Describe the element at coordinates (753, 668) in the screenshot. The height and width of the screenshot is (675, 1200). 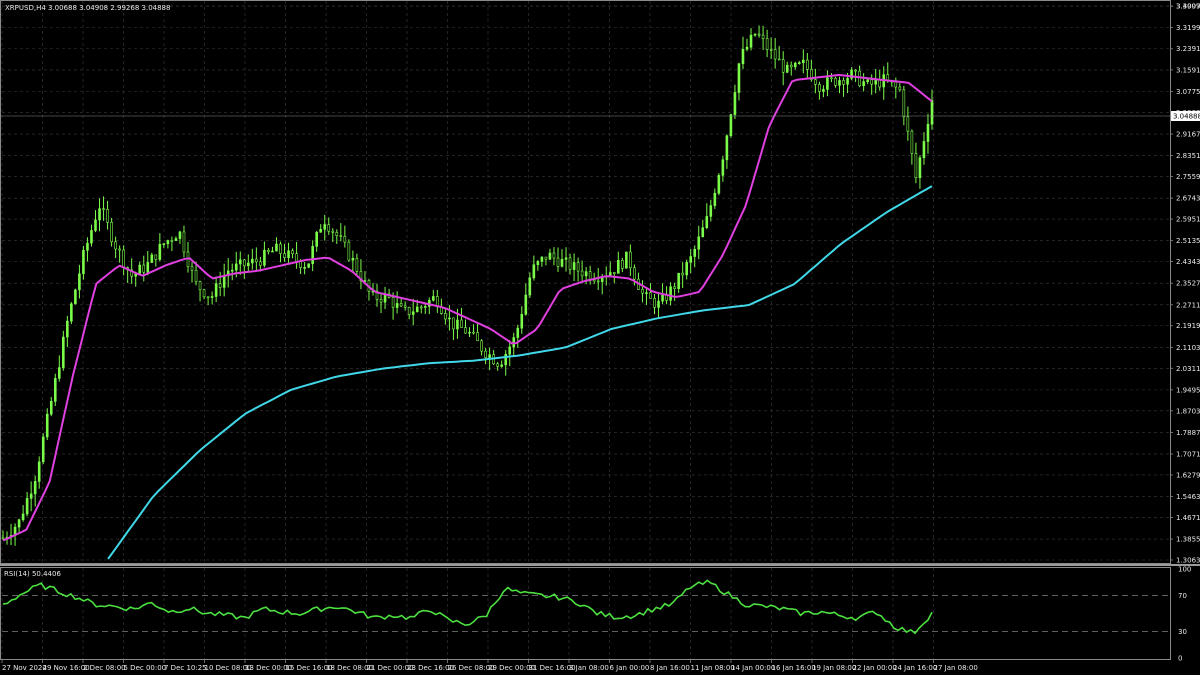
I see `time-axis-label: 14 Jan 00:00` at that location.